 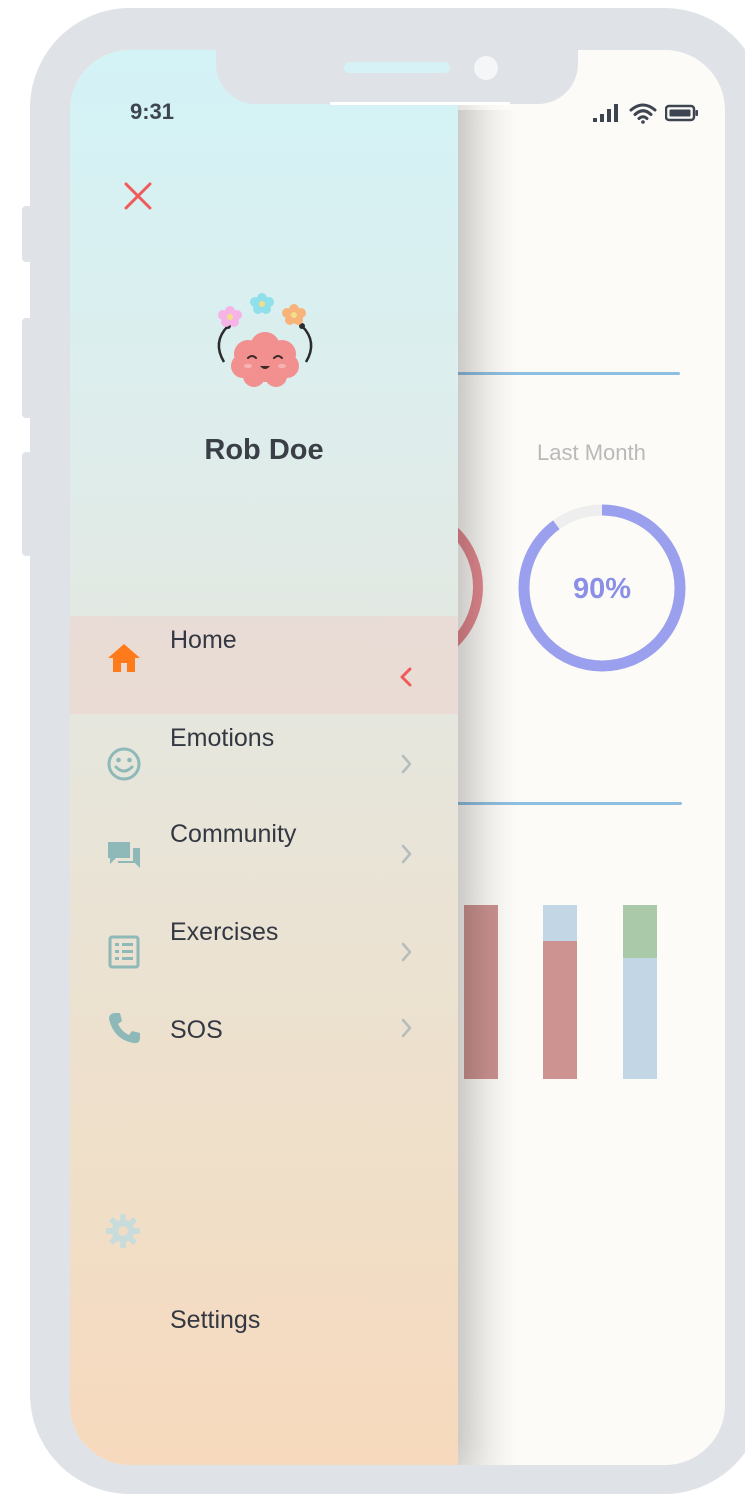 What do you see at coordinates (264, 665) in the screenshot?
I see `menu-item-home: Home` at bounding box center [264, 665].